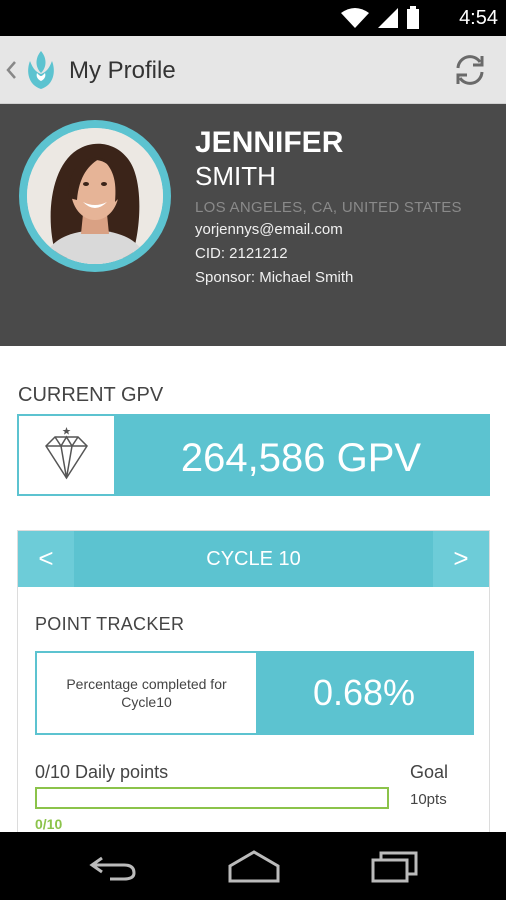  Describe the element at coordinates (235, 176) in the screenshot. I see `profile-last-name: SMITH` at that location.